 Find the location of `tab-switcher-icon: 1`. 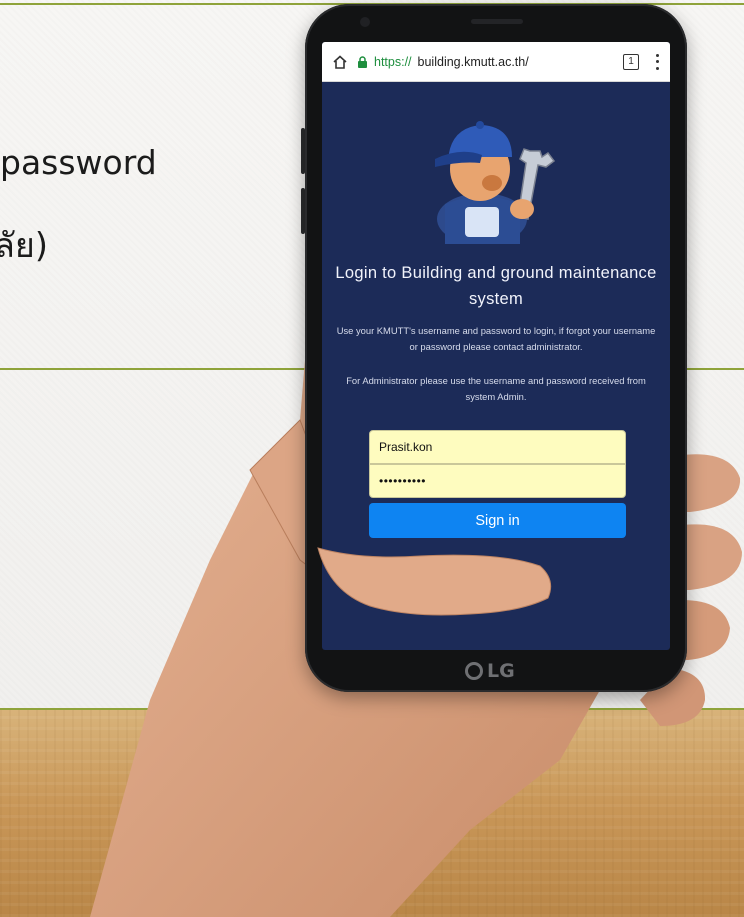

tab-switcher-icon: 1 is located at coordinates (631, 61).